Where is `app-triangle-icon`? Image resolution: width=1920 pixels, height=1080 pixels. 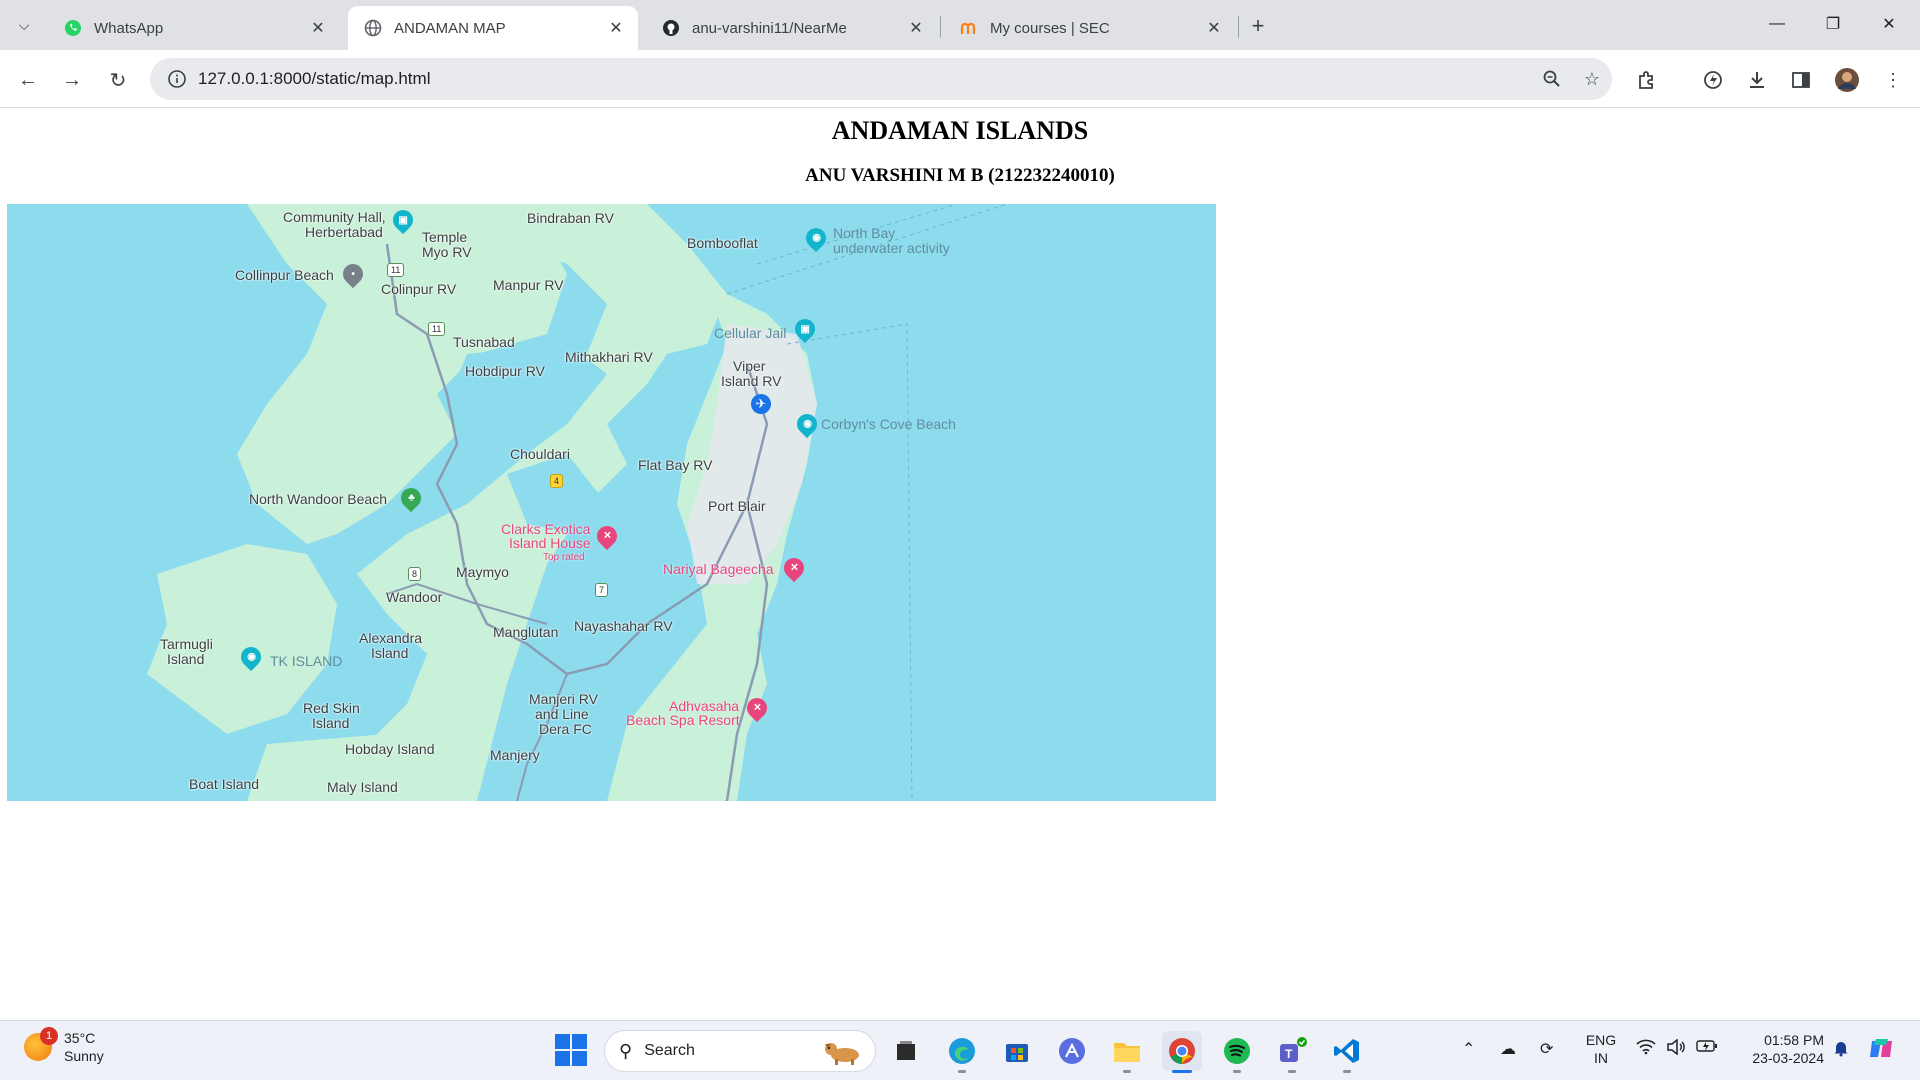 app-triangle-icon is located at coordinates (1072, 1051).